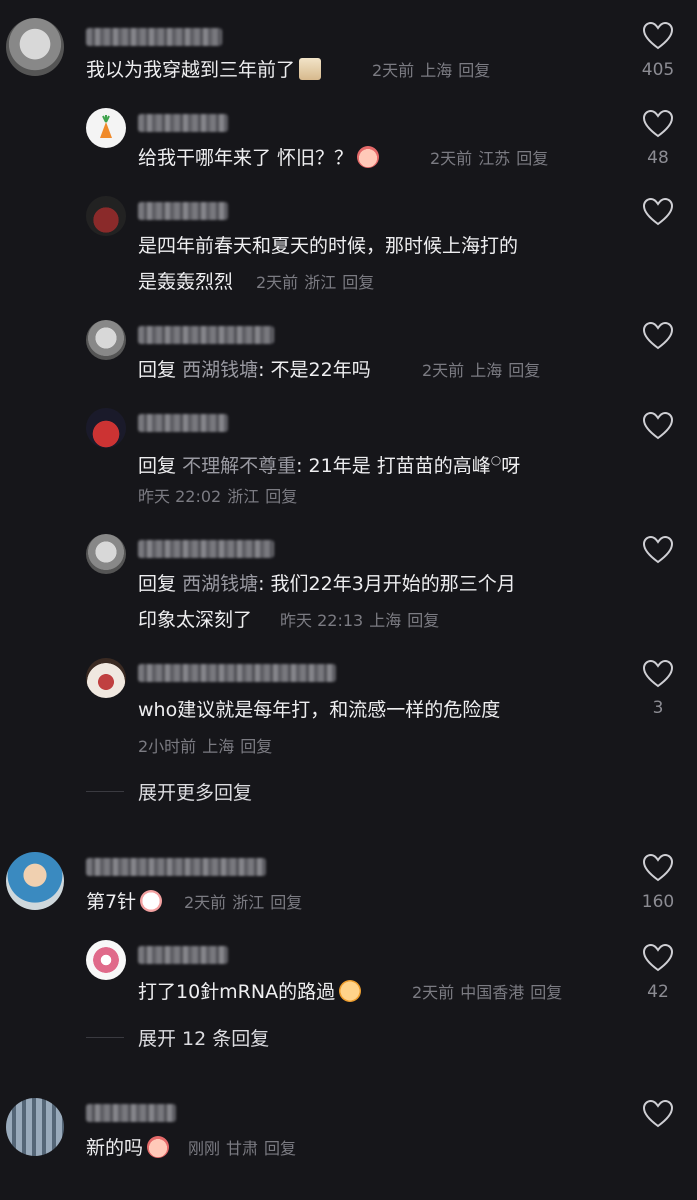  I want to click on reply-text: 回复 不理解不尊重: 21年是 打苗苗的高峰○呀, so click(329, 465).